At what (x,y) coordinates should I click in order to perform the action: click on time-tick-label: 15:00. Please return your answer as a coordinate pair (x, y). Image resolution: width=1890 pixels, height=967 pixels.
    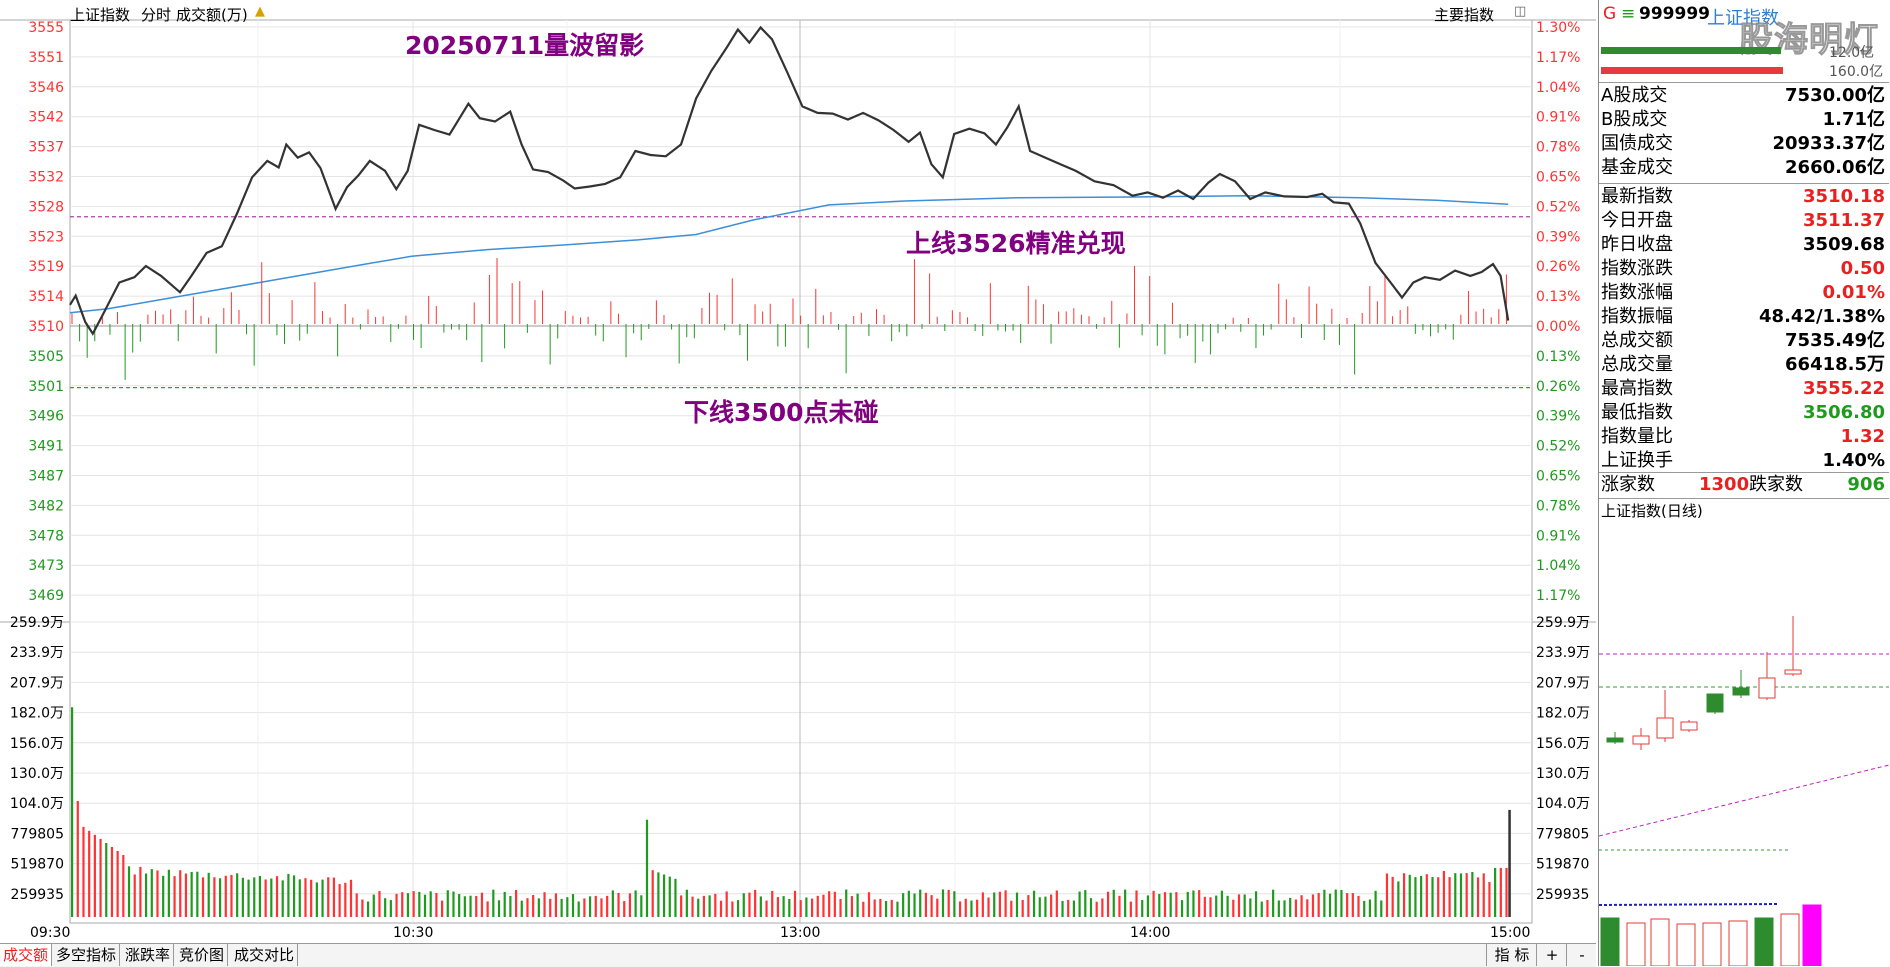
    Looking at the image, I should click on (1510, 933).